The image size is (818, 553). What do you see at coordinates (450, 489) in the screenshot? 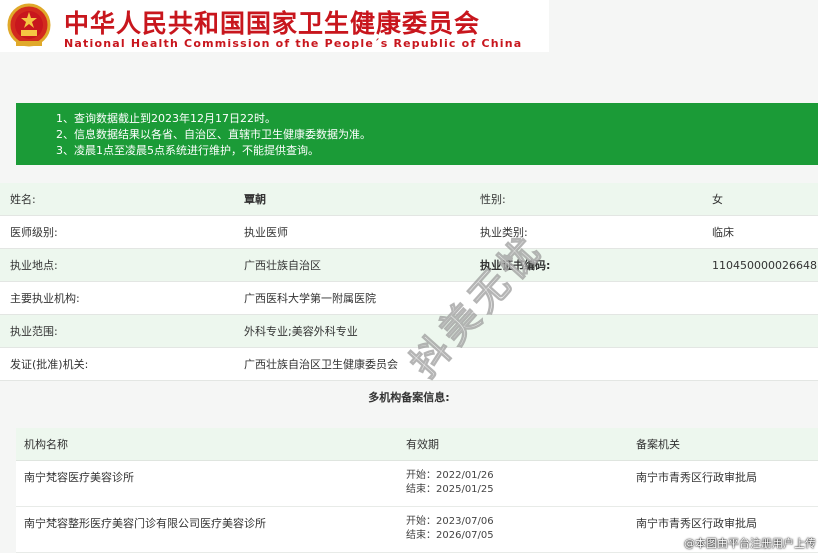
I see `validity-end: 结束：2025/01/25` at bounding box center [450, 489].